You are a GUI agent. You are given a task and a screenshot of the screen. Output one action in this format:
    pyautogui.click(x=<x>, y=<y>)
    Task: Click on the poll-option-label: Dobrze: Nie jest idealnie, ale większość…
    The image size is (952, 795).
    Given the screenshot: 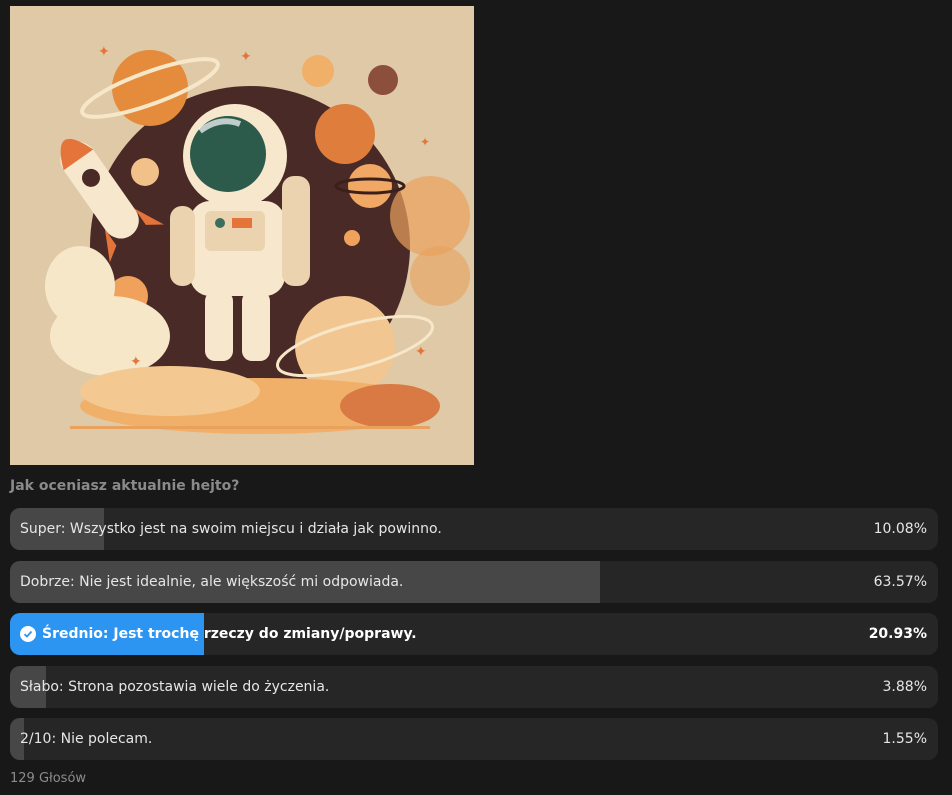 What is the action you would take?
    pyautogui.click(x=212, y=581)
    